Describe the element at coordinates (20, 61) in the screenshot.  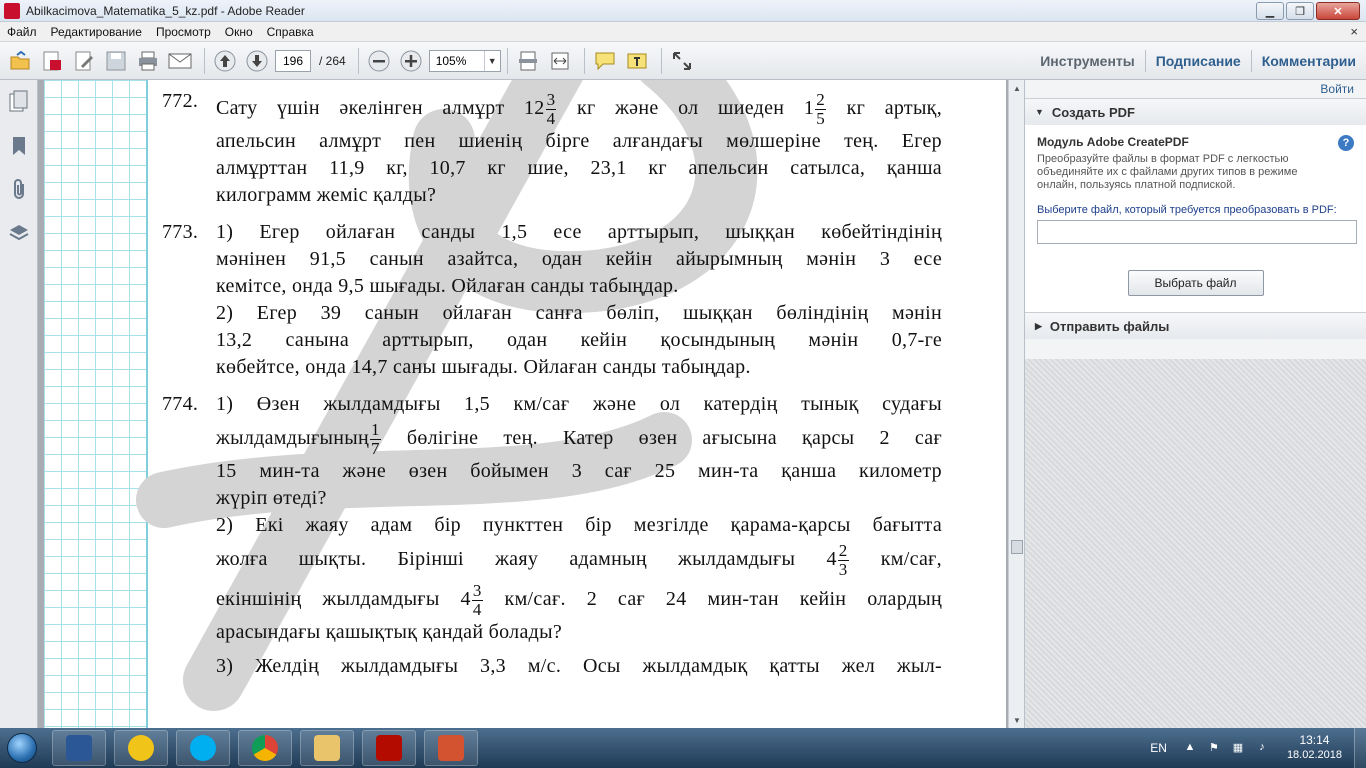
I see `open-icon` at that location.